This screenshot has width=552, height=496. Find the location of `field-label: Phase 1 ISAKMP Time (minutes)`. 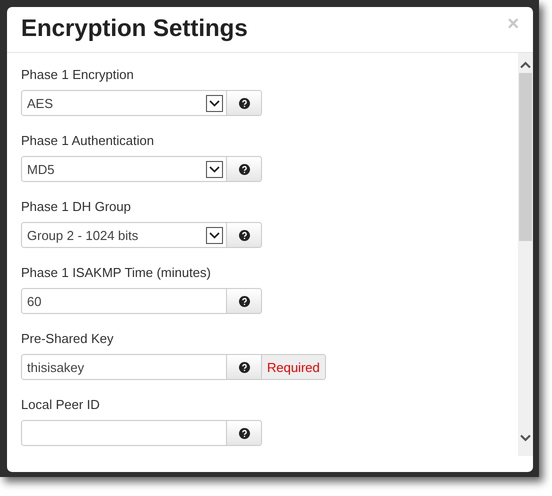

field-label: Phase 1 ISAKMP Time (minutes) is located at coordinates (116, 272).